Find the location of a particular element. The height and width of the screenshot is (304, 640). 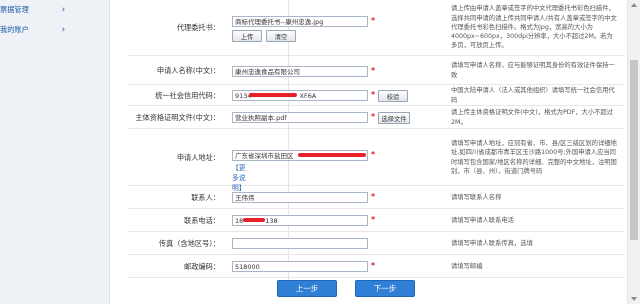

address-label: 申请人地址： is located at coordinates (198, 157).